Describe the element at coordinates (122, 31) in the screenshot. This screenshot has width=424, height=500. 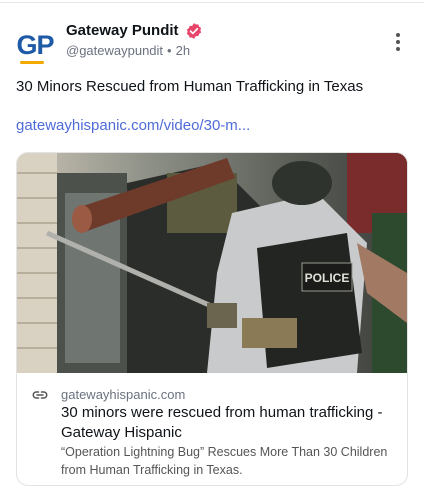
I see `author-name: Gateway Pundit` at that location.